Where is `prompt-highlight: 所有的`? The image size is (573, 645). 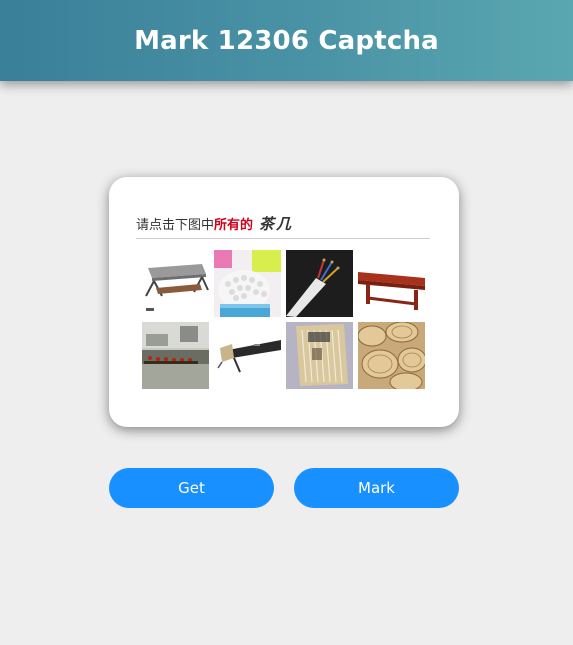 prompt-highlight: 所有的 is located at coordinates (234, 225).